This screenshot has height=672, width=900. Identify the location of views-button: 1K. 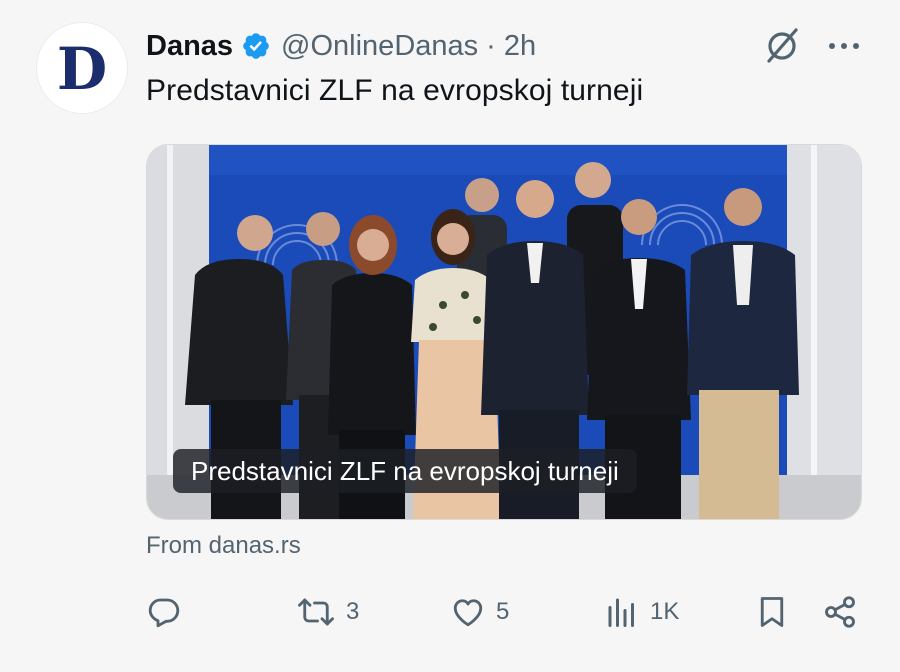
(641, 612).